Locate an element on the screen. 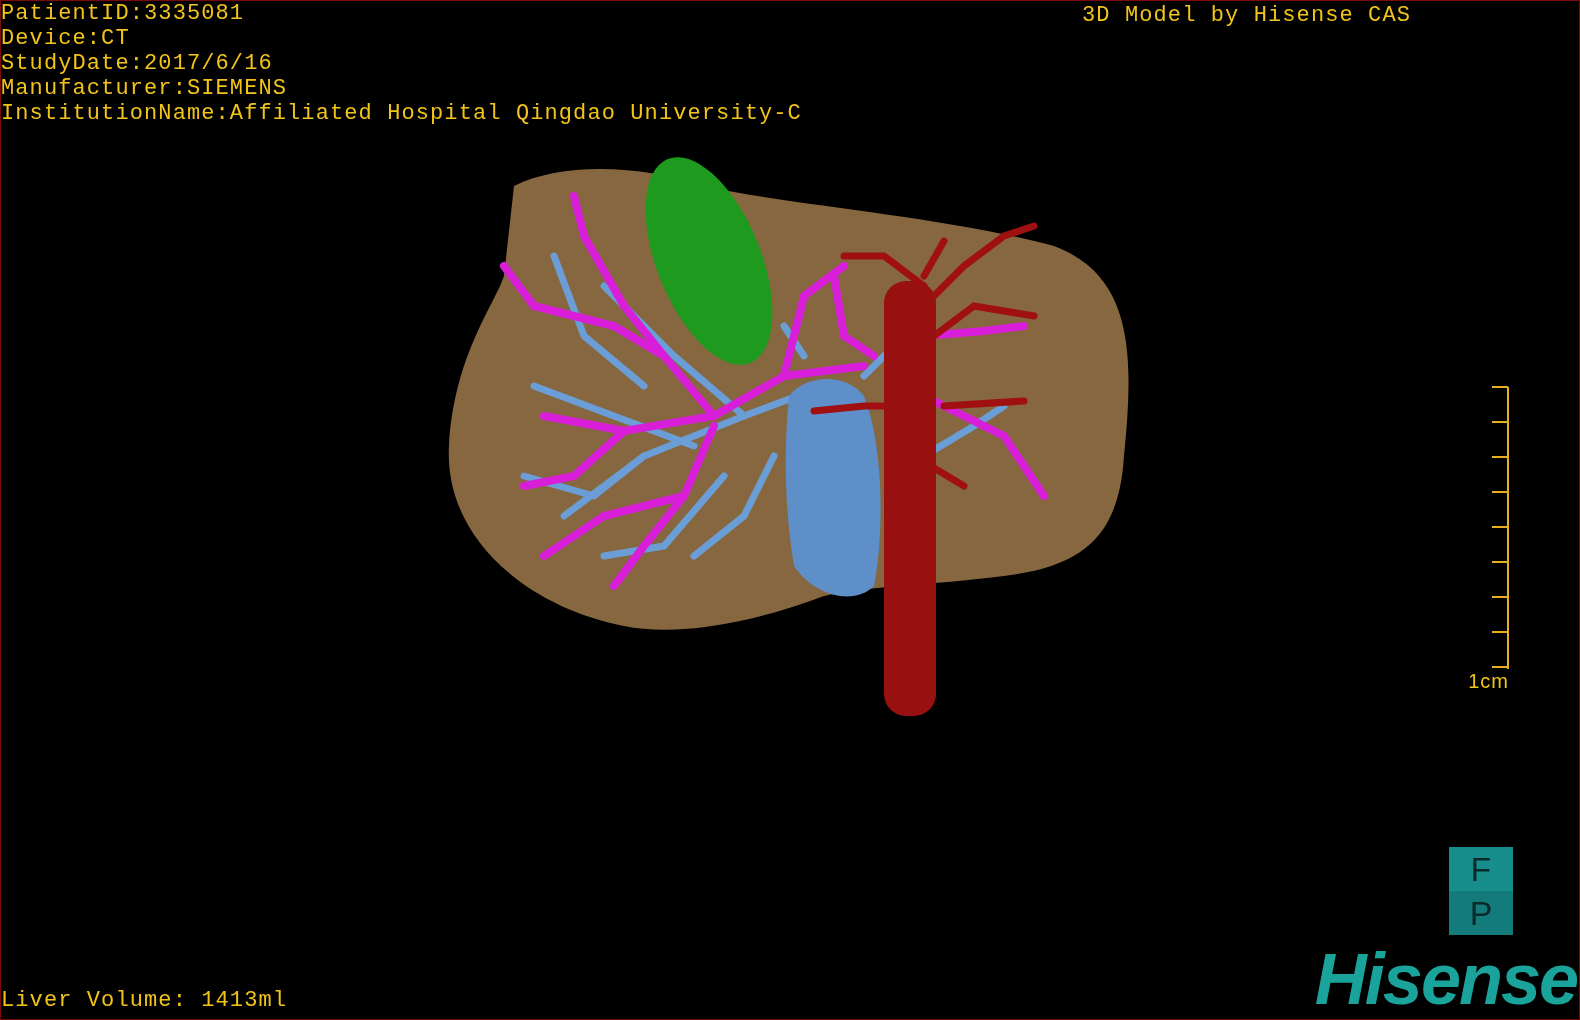 This screenshot has width=1580, height=1020. brand-logo: Hisense is located at coordinates (1445, 979).